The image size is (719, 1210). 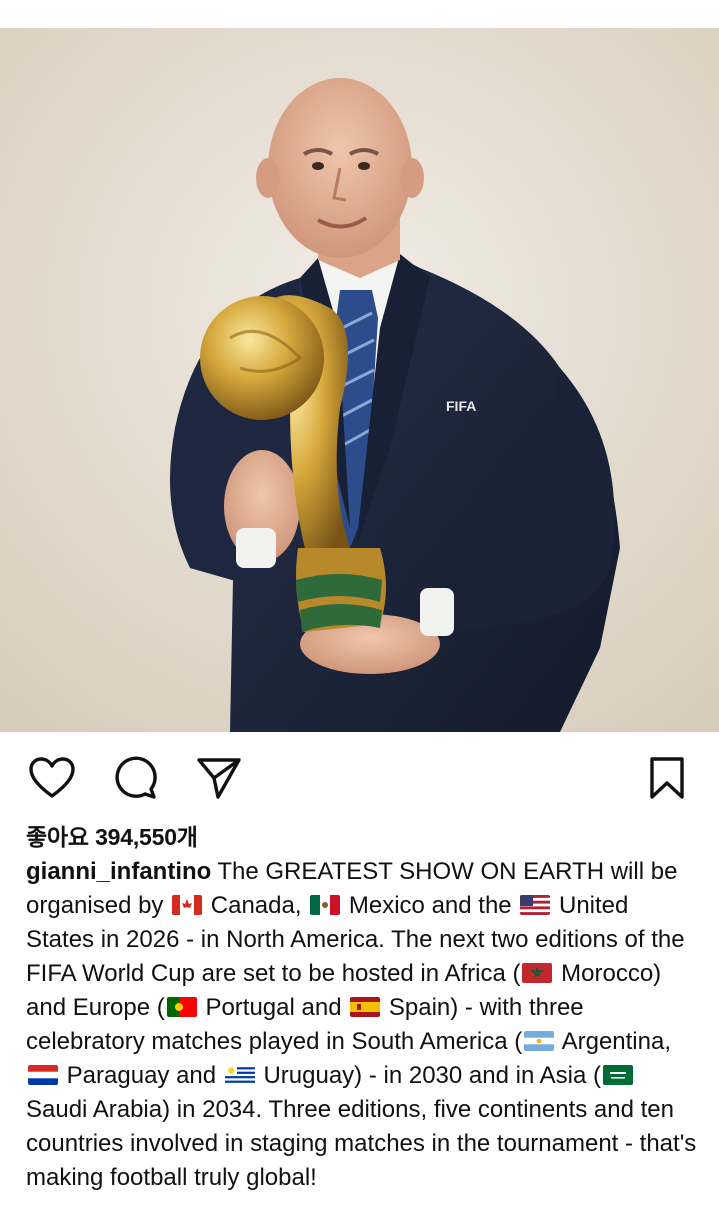 I want to click on caption-text-3: Mexico and the, so click(x=430, y=905).